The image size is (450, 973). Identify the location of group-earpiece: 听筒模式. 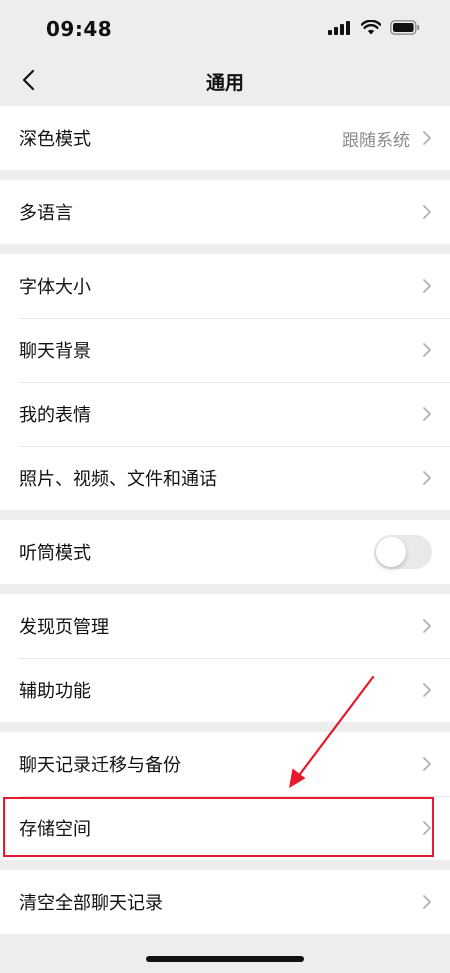
(225, 552).